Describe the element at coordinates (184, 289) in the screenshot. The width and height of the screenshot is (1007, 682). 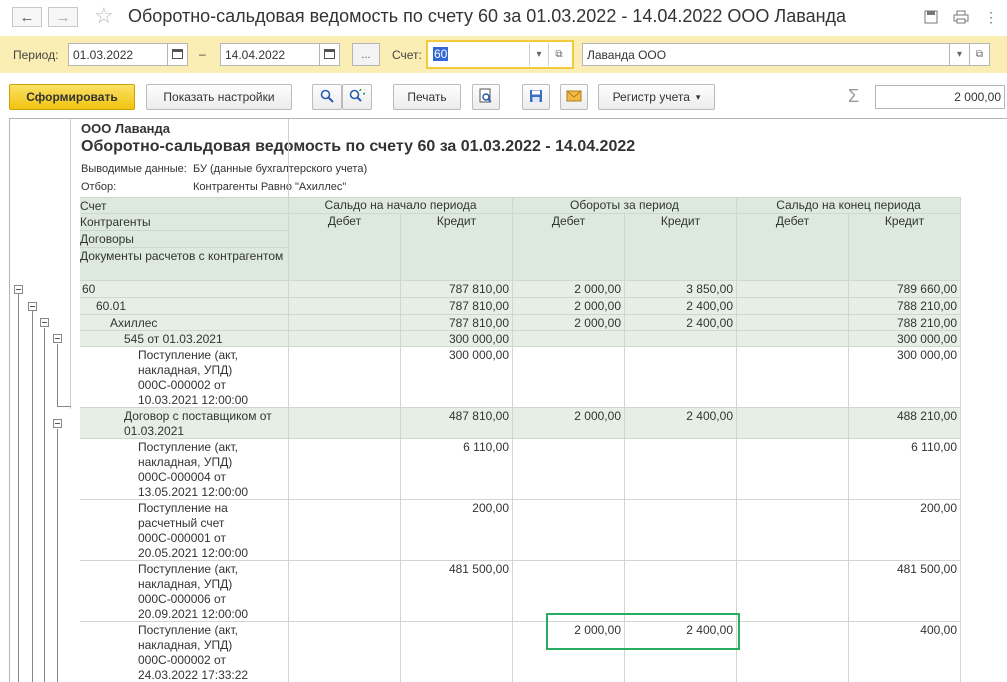
I see `report-row-account-name: 60` at that location.